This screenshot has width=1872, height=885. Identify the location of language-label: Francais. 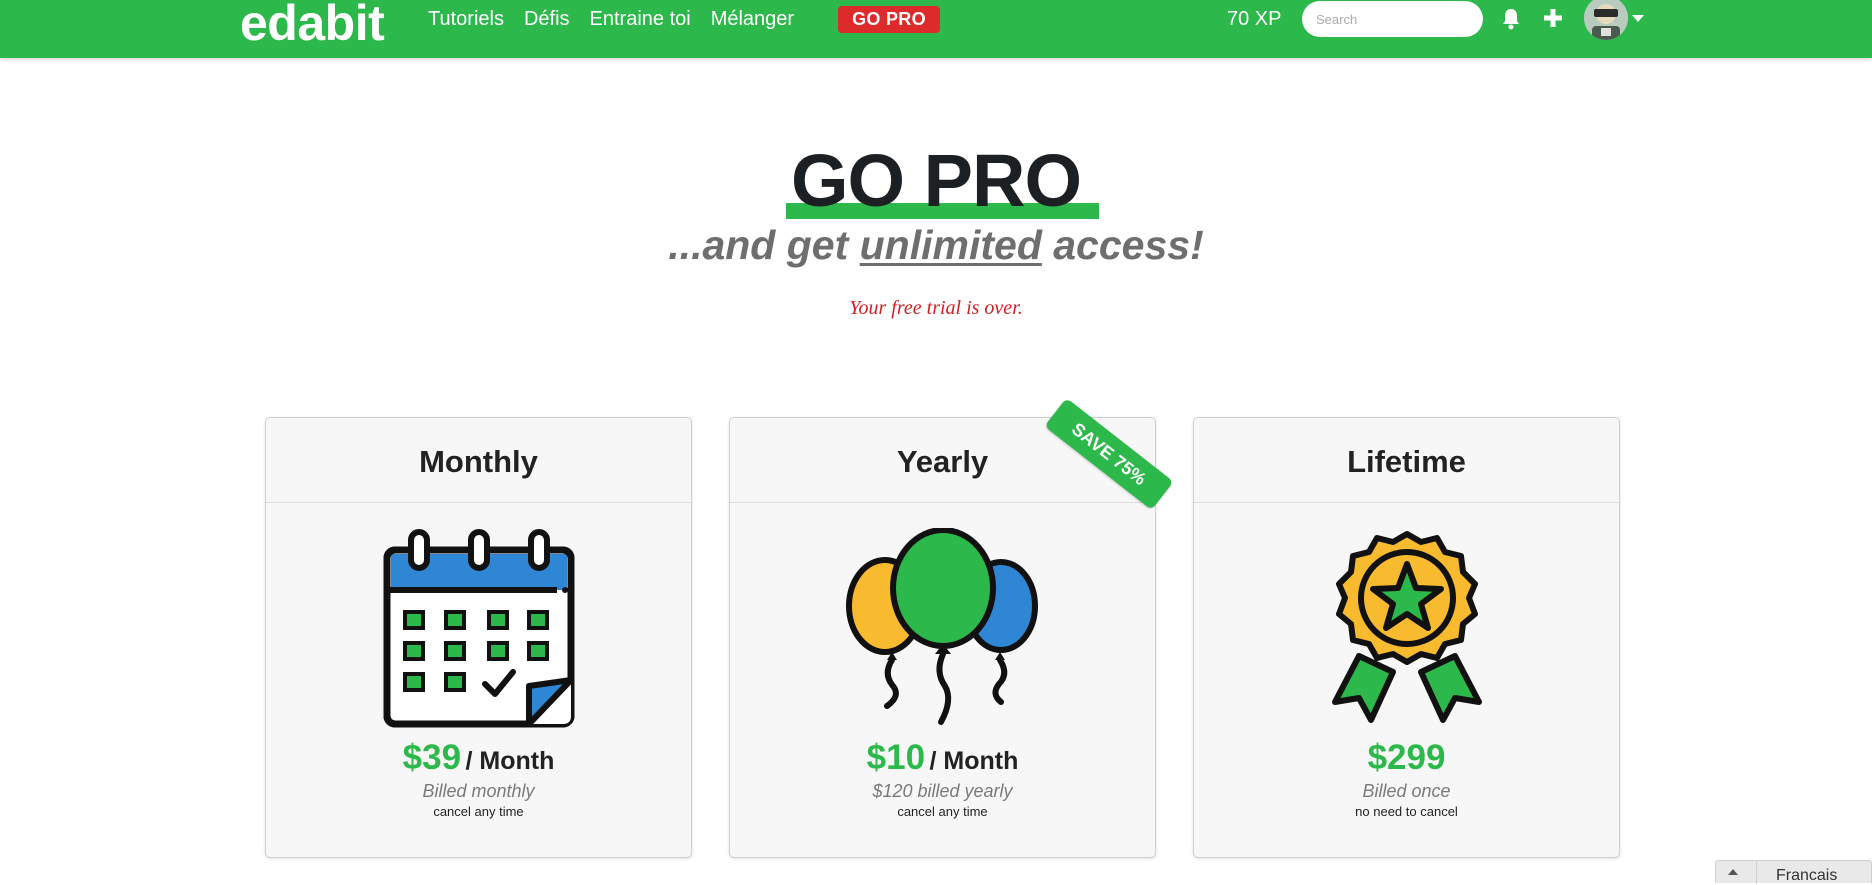
(1806, 876).